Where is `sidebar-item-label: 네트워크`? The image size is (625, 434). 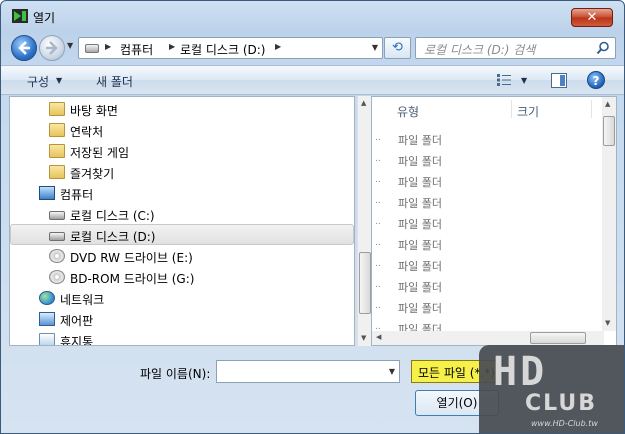
sidebar-item-label: 네트워크 is located at coordinates (82, 300).